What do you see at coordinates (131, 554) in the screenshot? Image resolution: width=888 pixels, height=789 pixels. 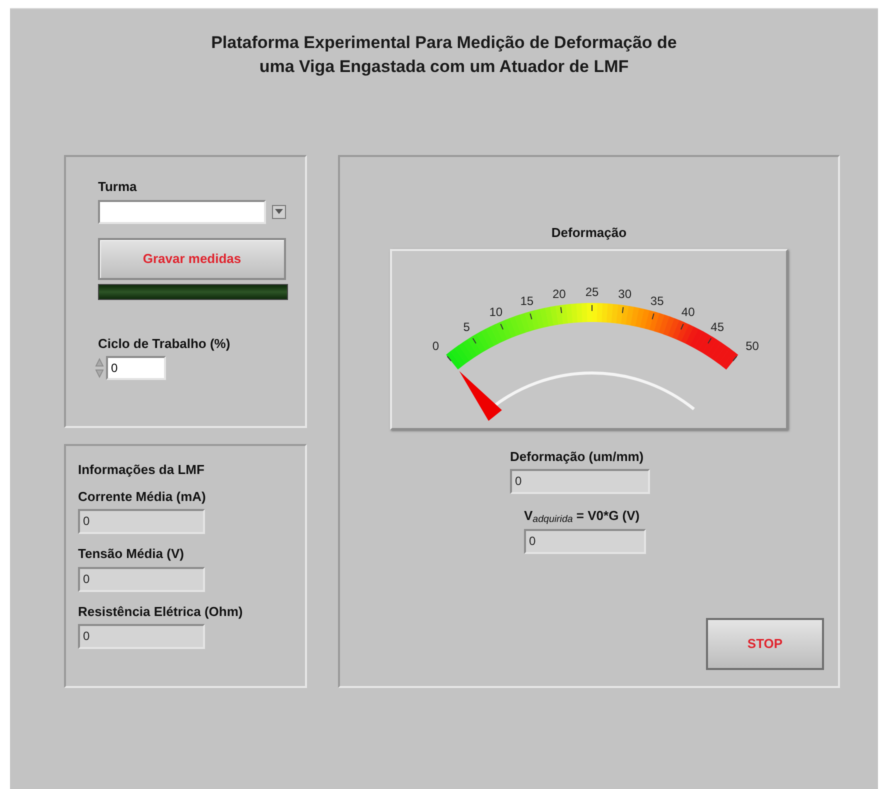 I see `field-label: Tensão Média (V)` at bounding box center [131, 554].